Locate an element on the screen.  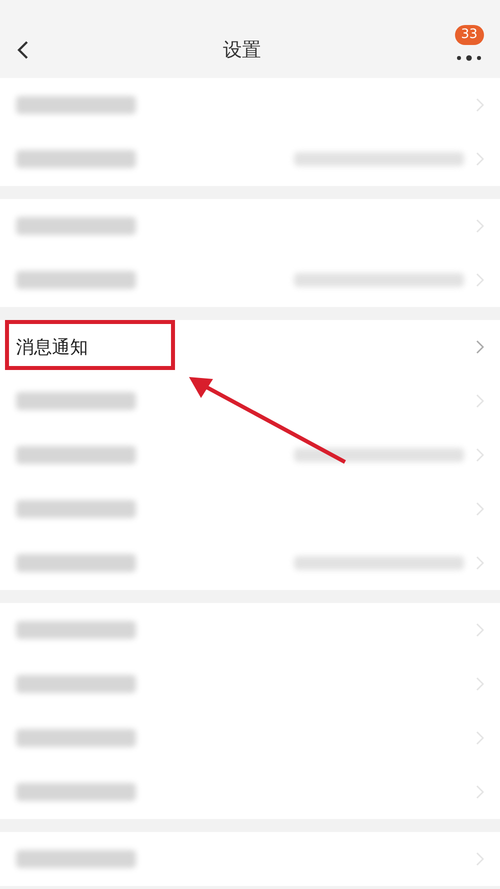
chevron-icon is located at coordinates (480, 347).